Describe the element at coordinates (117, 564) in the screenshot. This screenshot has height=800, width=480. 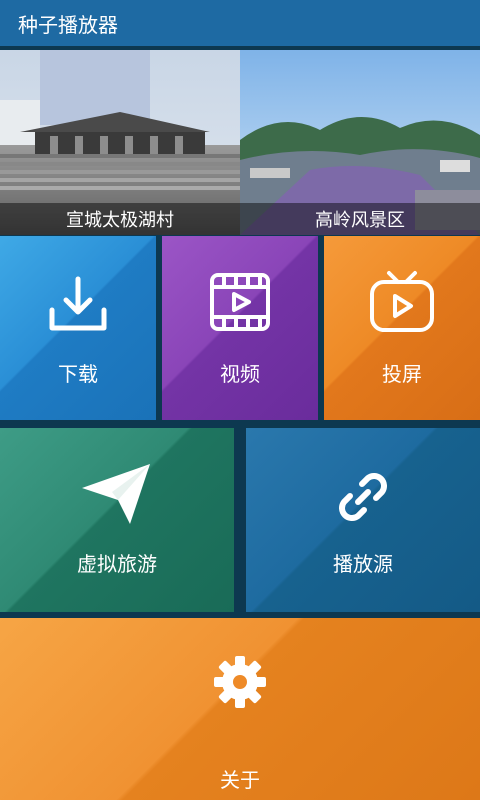
I see `vr-tour-label: 虚拟旅游` at that location.